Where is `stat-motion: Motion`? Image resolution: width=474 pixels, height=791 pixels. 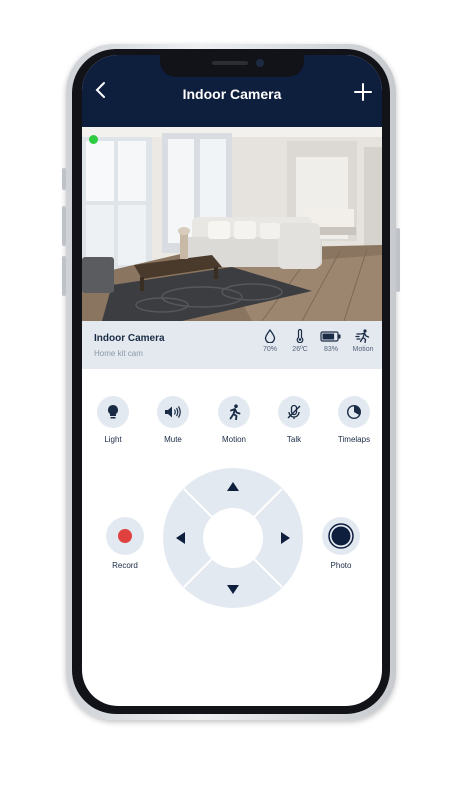 stat-motion: Motion is located at coordinates (363, 341).